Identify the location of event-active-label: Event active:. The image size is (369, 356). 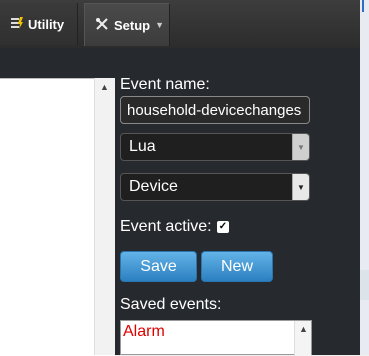
(166, 226).